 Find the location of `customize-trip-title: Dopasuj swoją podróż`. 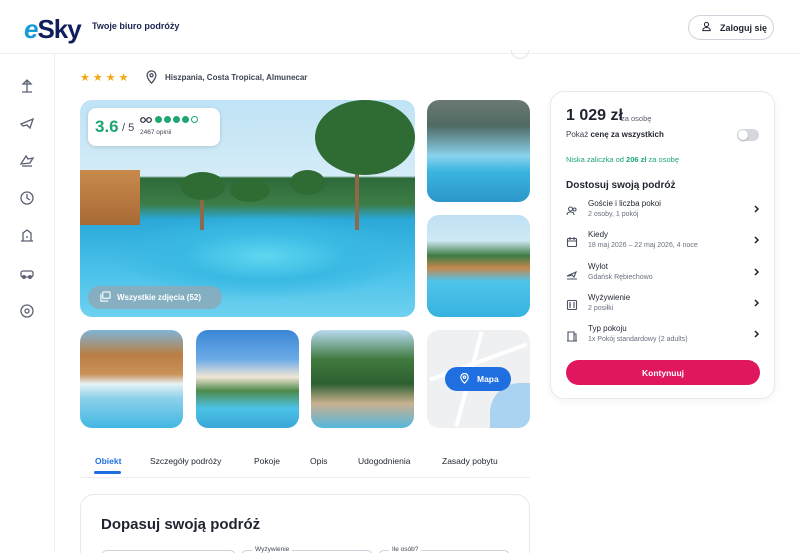

customize-trip-title: Dopasuj swoją podróż is located at coordinates (181, 524).